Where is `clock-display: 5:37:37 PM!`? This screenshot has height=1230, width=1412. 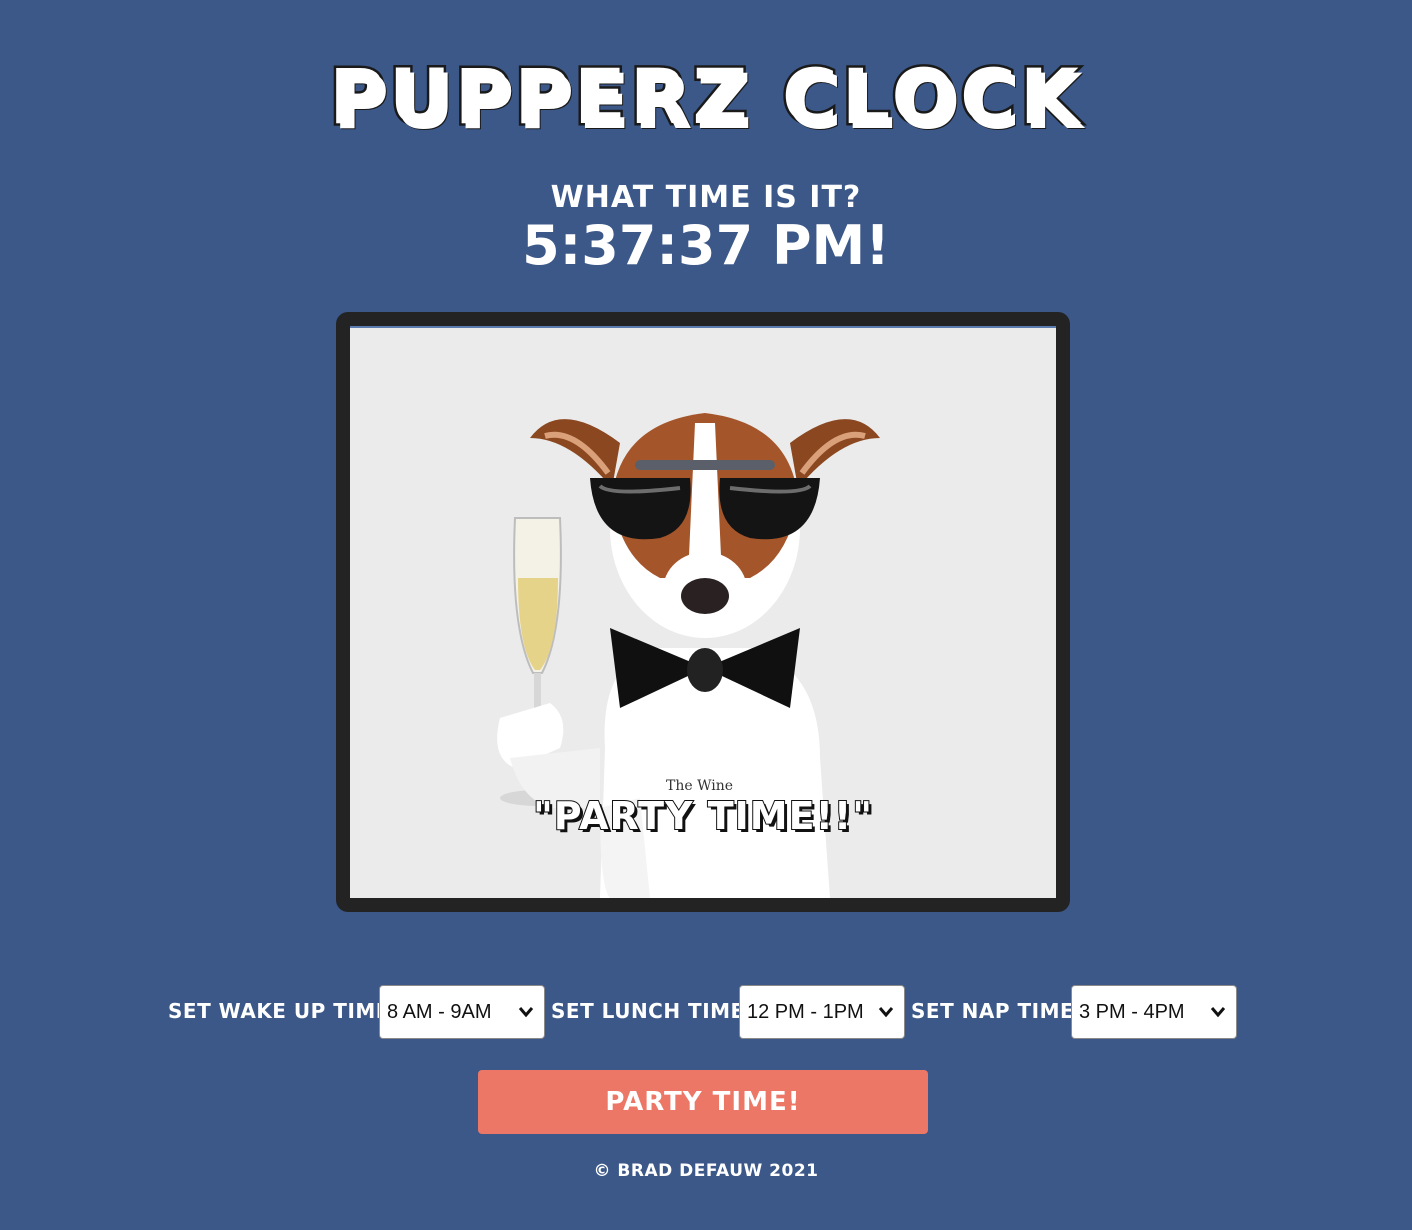 clock-display: 5:37:37 PM! is located at coordinates (706, 245).